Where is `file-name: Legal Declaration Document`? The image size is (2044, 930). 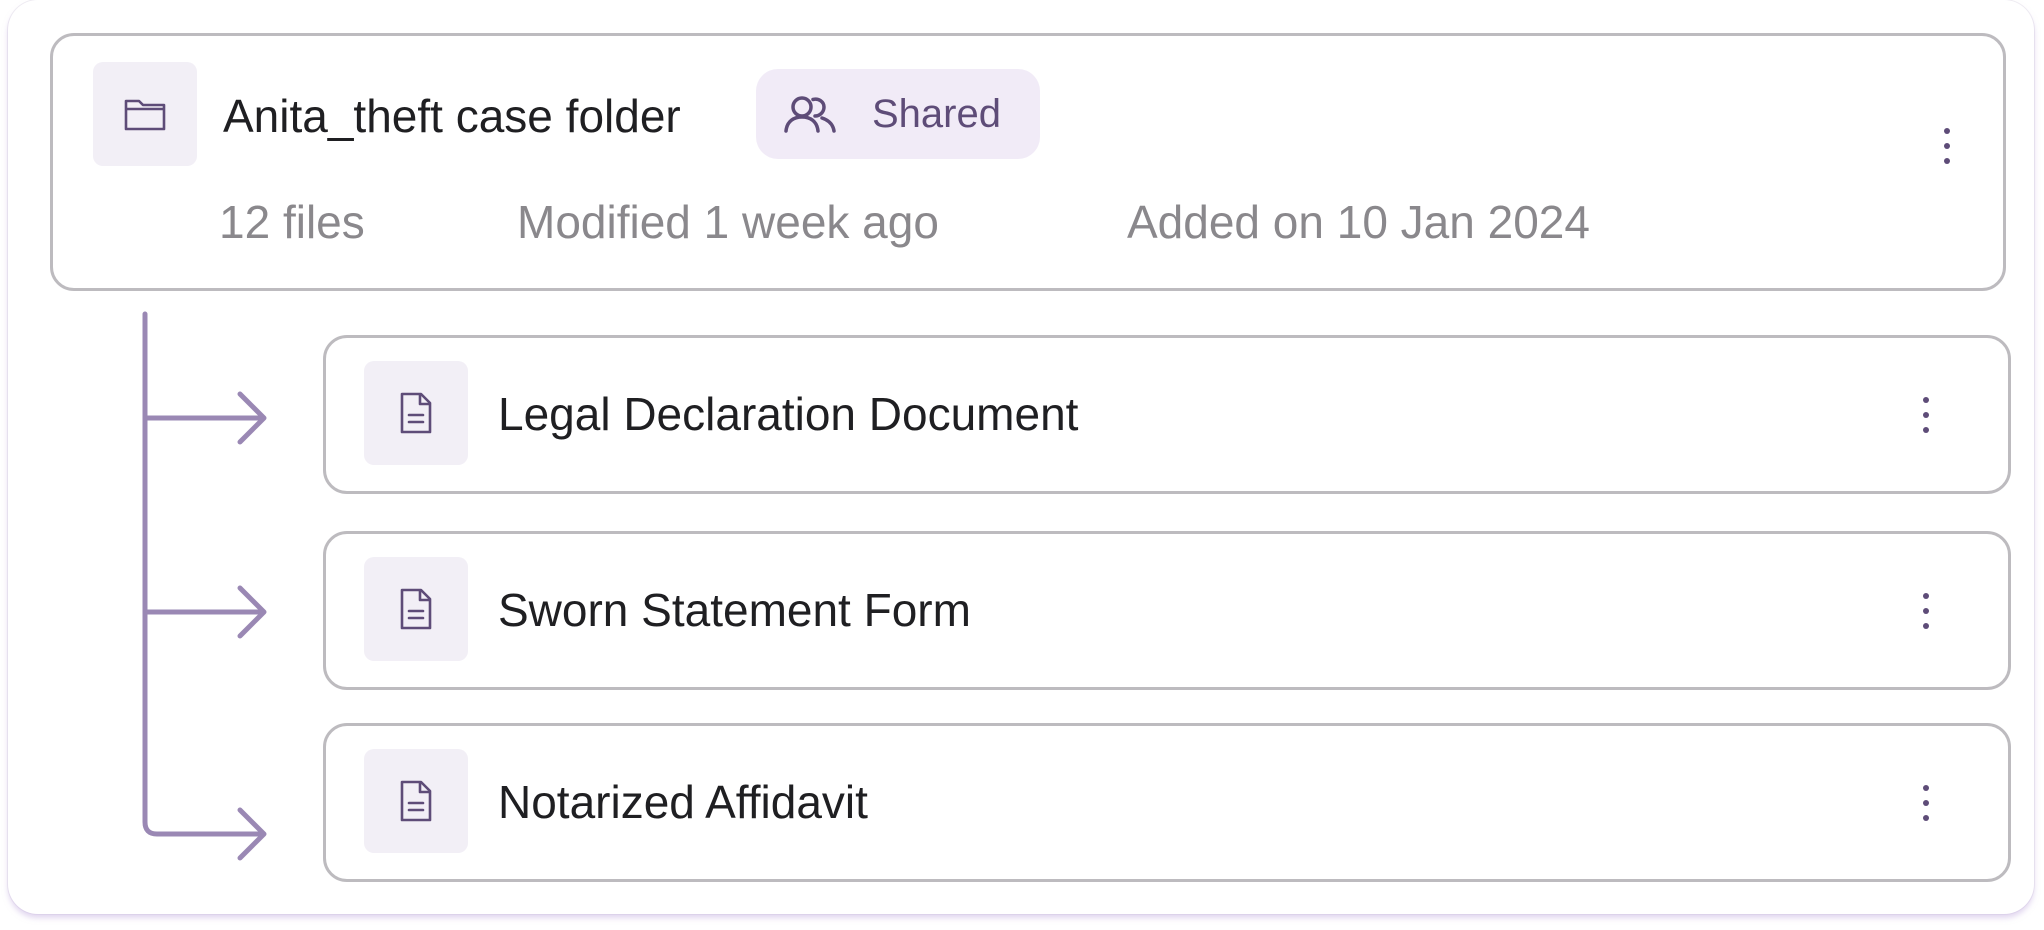 file-name: Legal Declaration Document is located at coordinates (788, 414).